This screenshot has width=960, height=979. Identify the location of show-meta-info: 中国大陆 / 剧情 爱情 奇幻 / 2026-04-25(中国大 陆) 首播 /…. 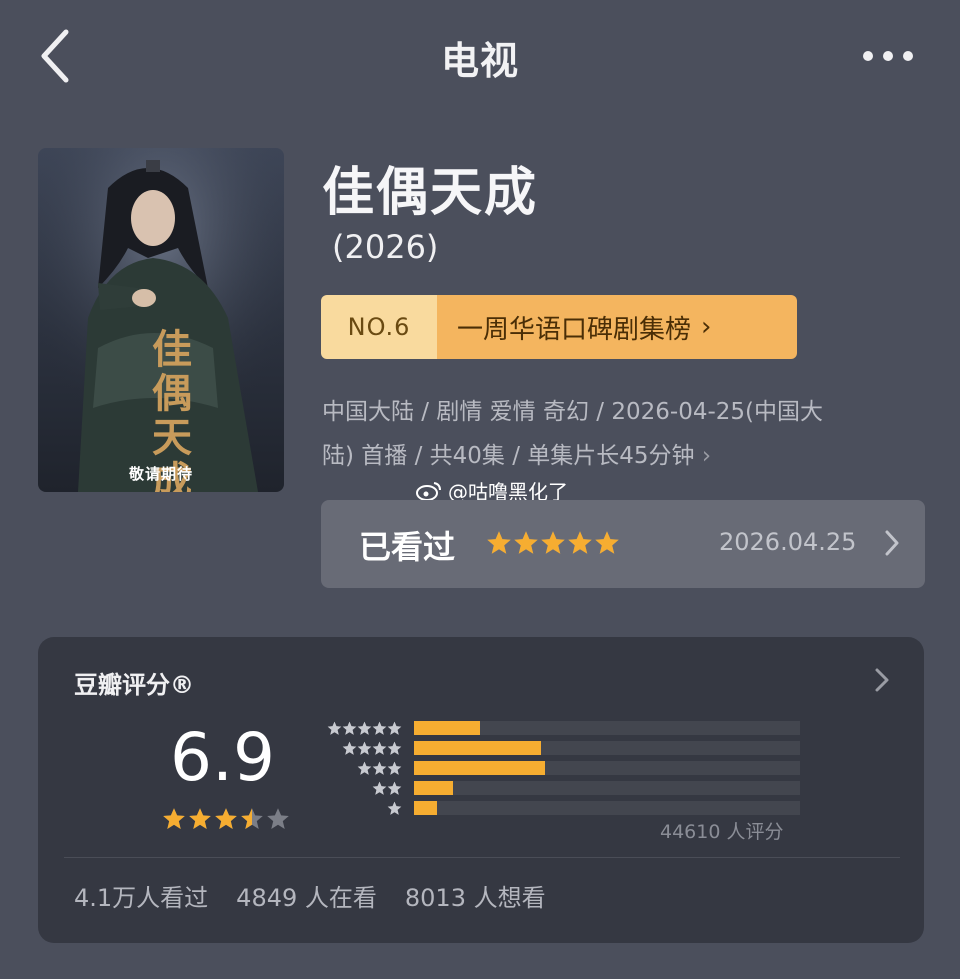
(622, 434).